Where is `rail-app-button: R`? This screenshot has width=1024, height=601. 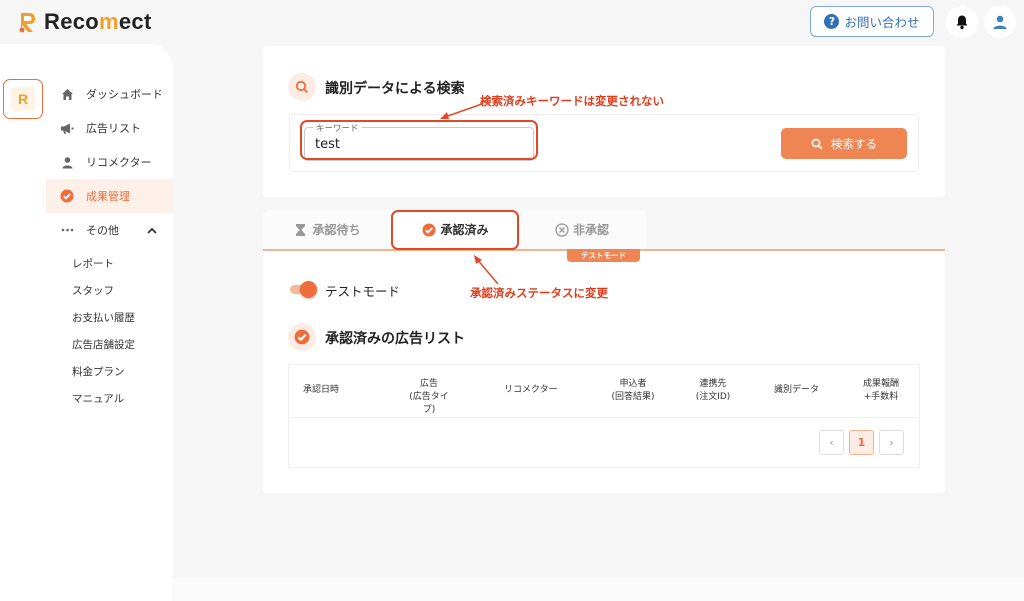 rail-app-button: R is located at coordinates (23, 99).